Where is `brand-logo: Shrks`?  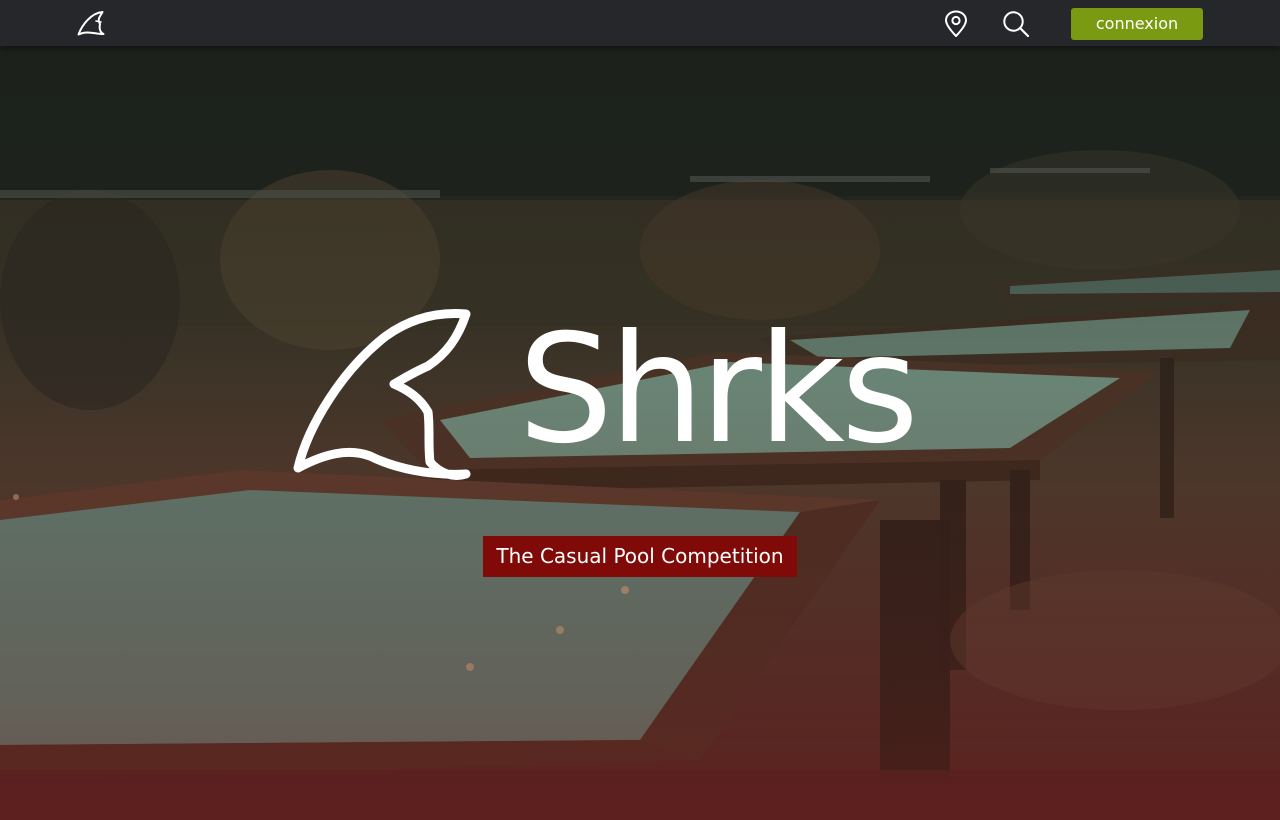 brand-logo: Shrks is located at coordinates (645, 396).